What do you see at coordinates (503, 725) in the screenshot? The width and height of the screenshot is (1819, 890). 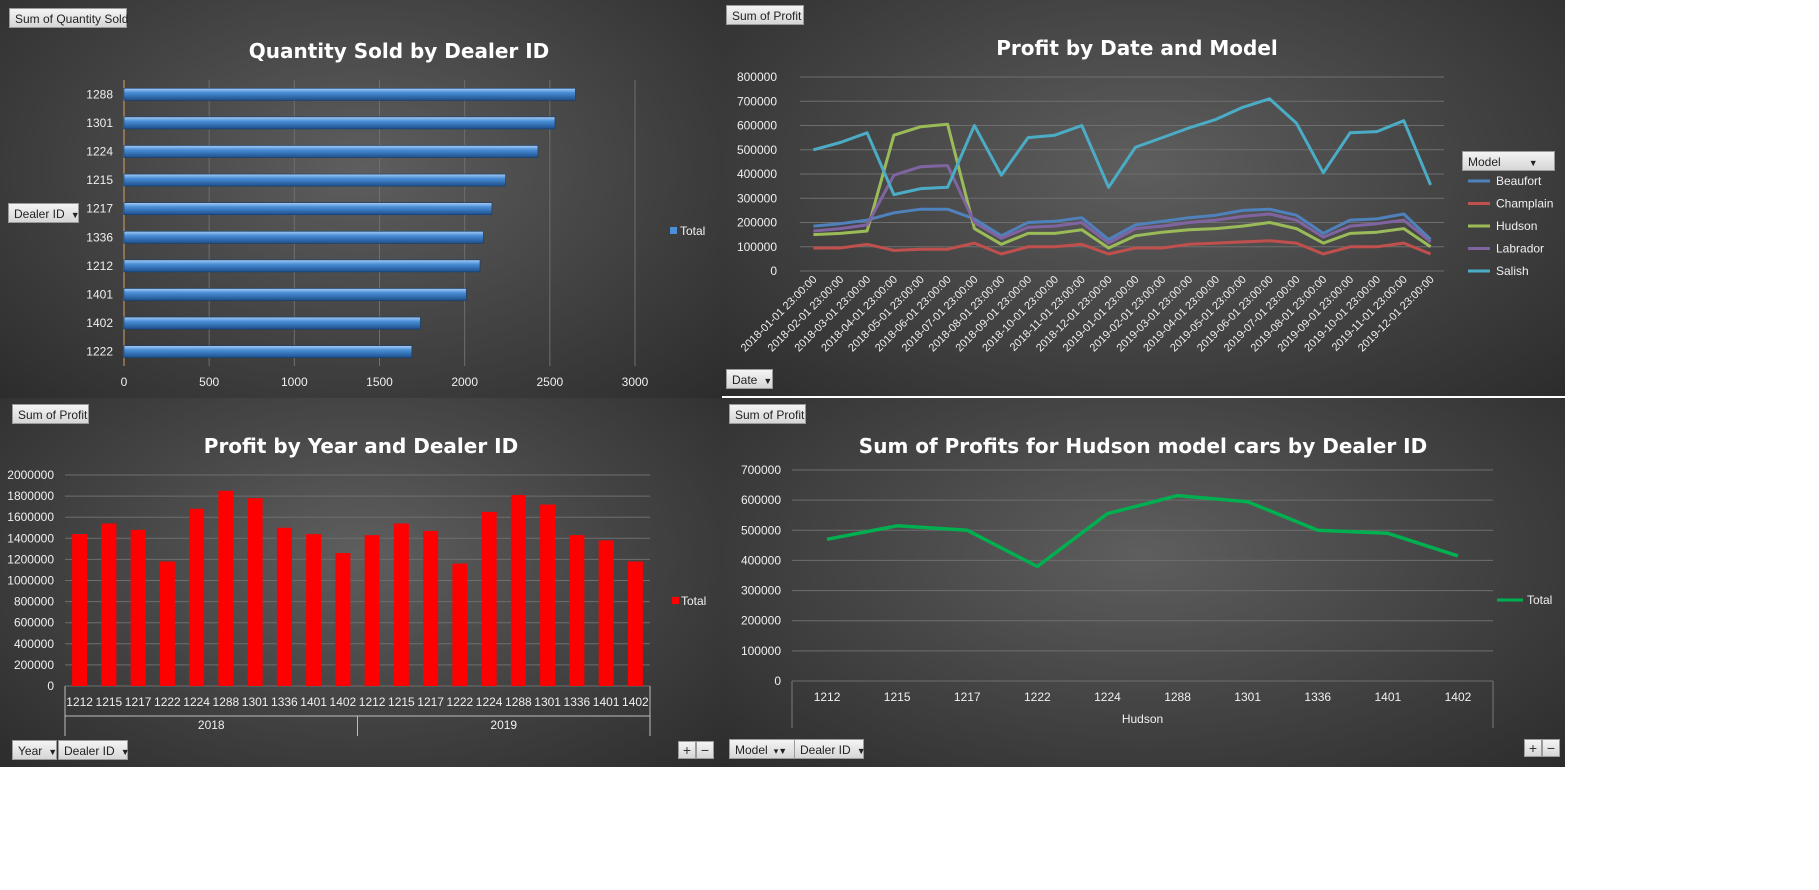 I see `group-label: 2019` at bounding box center [503, 725].